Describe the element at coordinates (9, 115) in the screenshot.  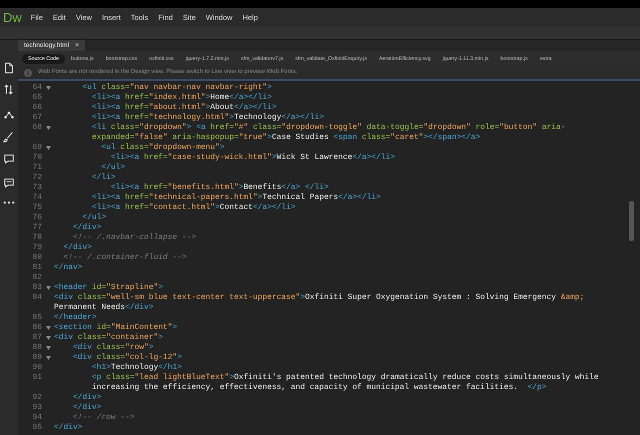
I see `hierarchy-icon` at that location.